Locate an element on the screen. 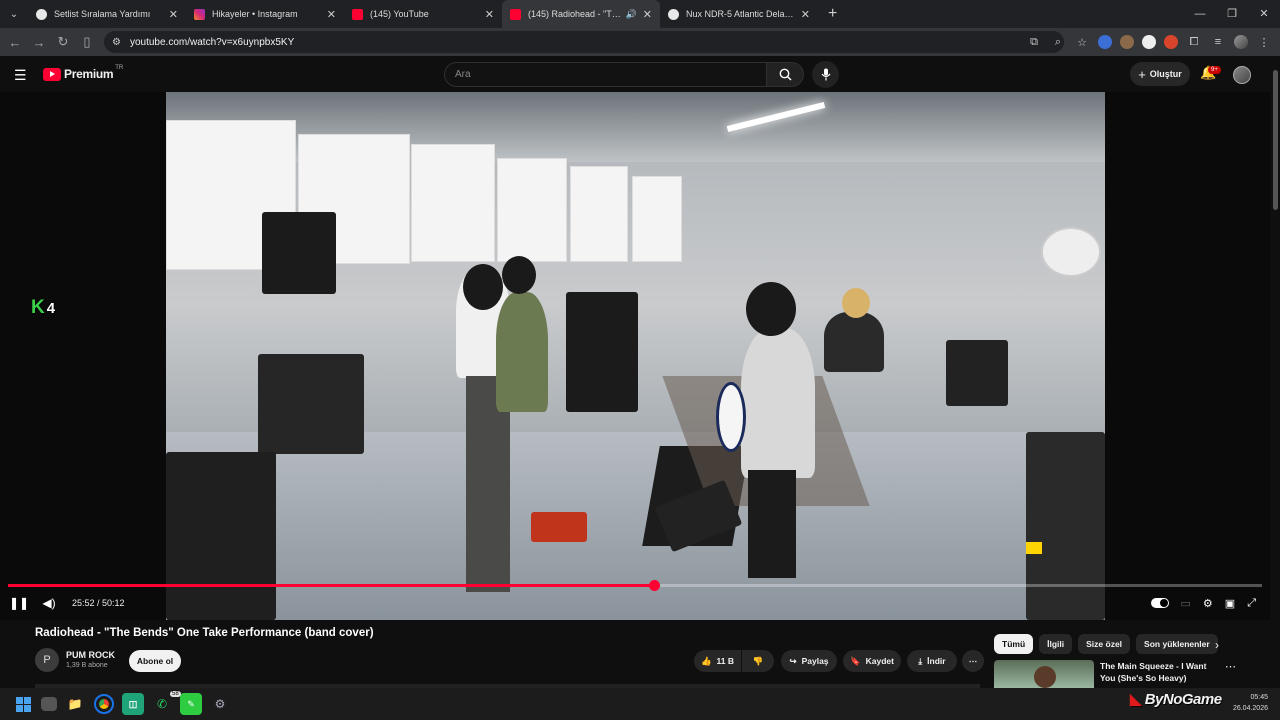 The width and height of the screenshot is (1280, 720). more-vertical-icon: ⋯ is located at coordinates (1230, 666).